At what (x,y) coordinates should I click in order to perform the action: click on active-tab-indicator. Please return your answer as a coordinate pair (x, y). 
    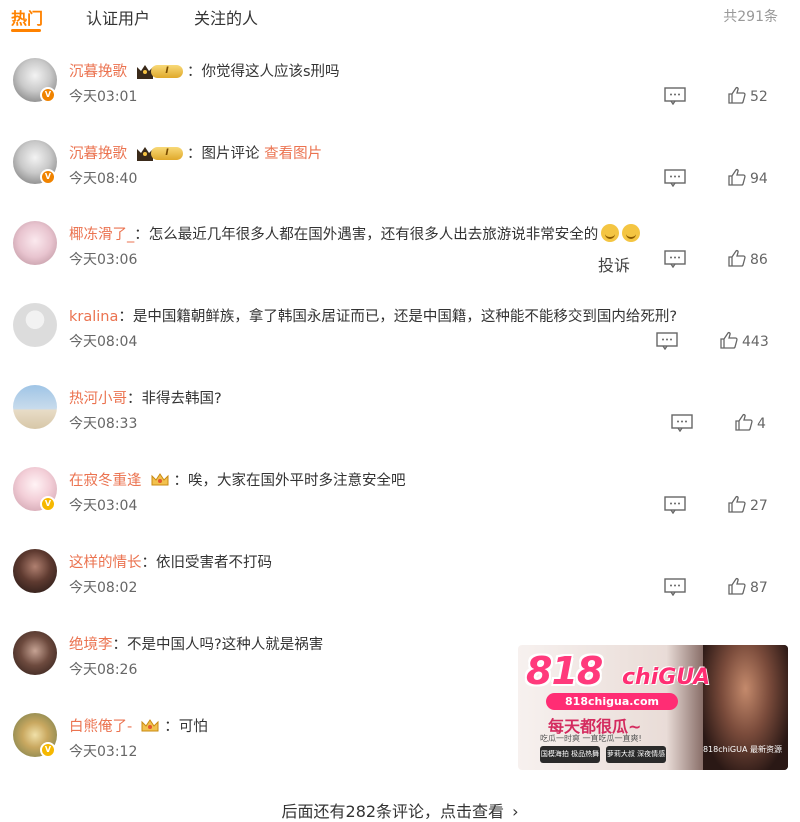
    Looking at the image, I should click on (26, 30).